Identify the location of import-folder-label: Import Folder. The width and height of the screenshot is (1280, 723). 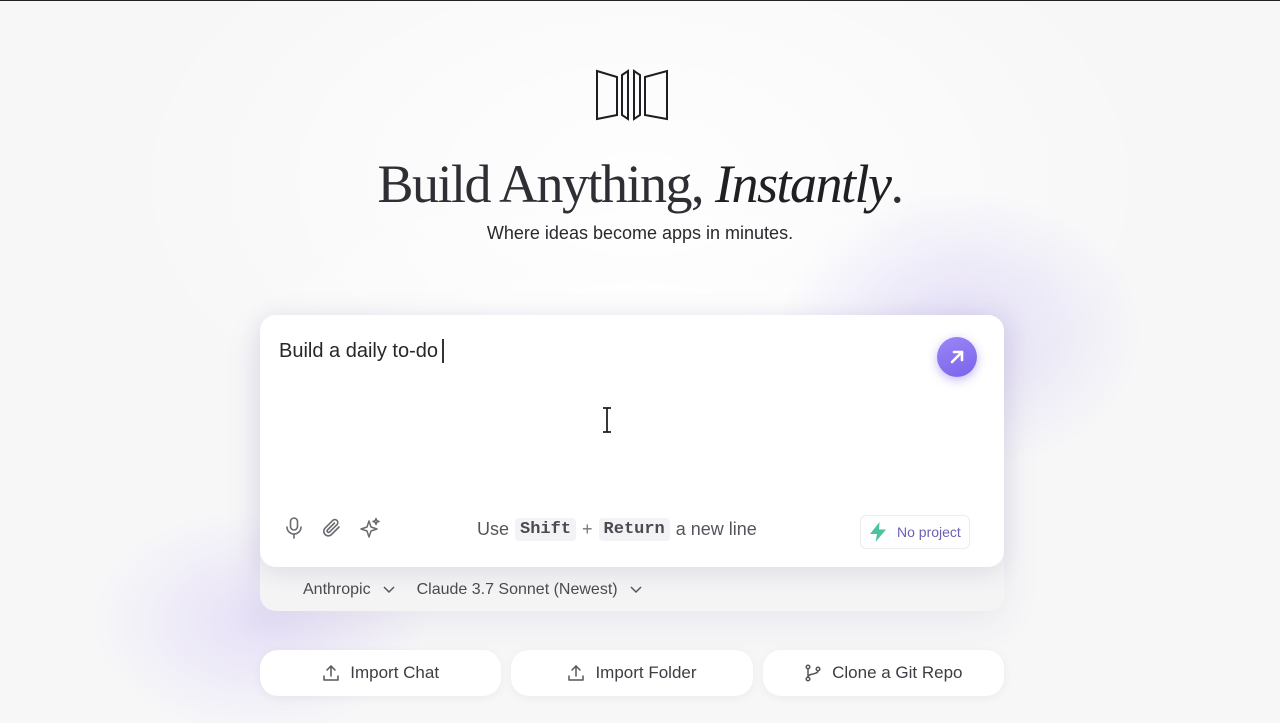
(646, 672).